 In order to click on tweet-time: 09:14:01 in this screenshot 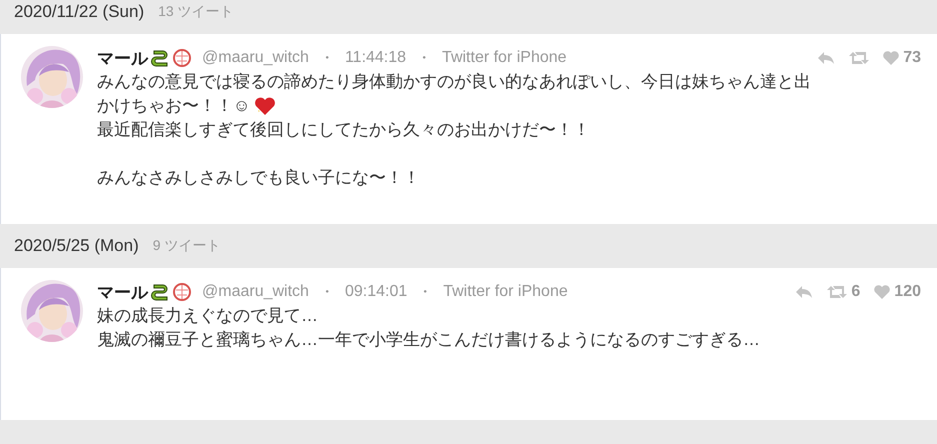, I will do `click(376, 292)`.